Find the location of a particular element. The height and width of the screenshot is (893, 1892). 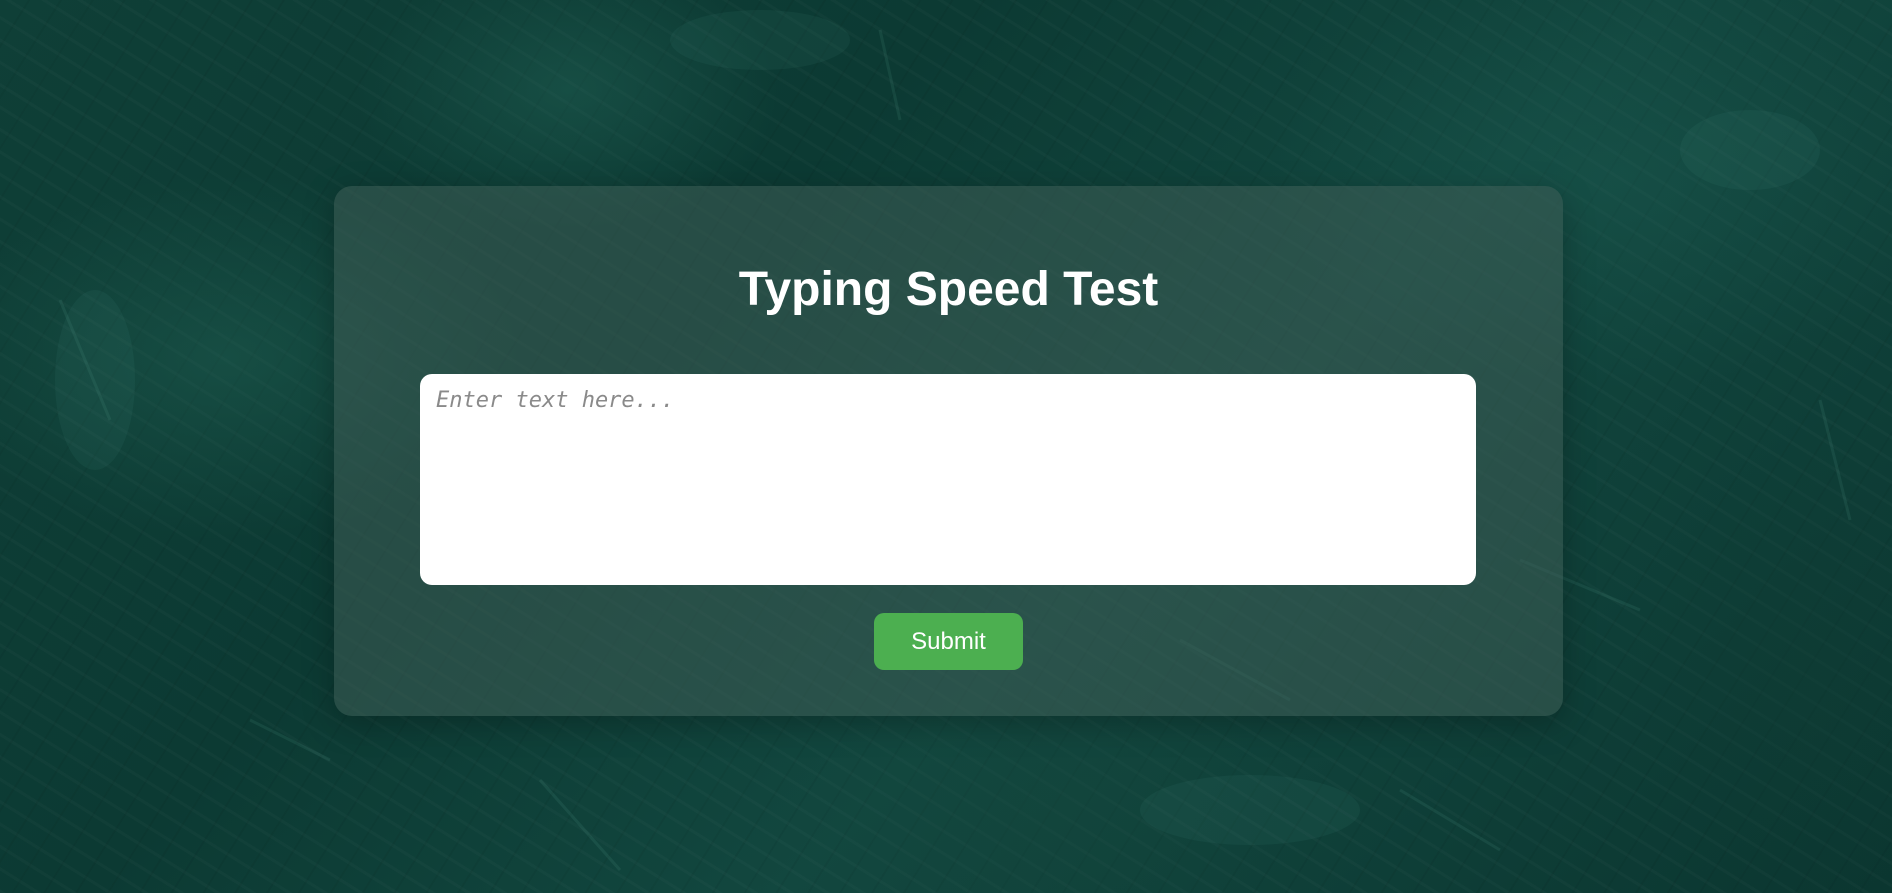

typing-text-input is located at coordinates (948, 479).